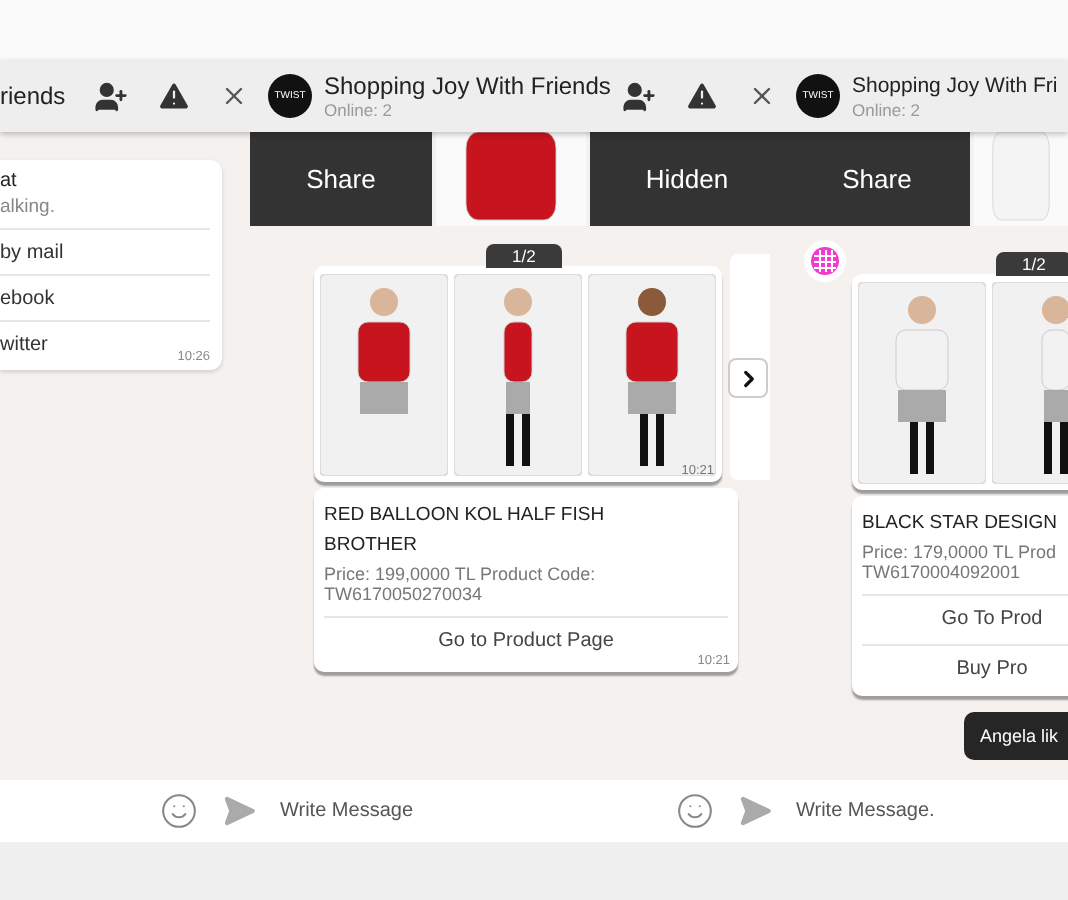  Describe the element at coordinates (105, 297) in the screenshot. I see `share-option: ebook` at that location.